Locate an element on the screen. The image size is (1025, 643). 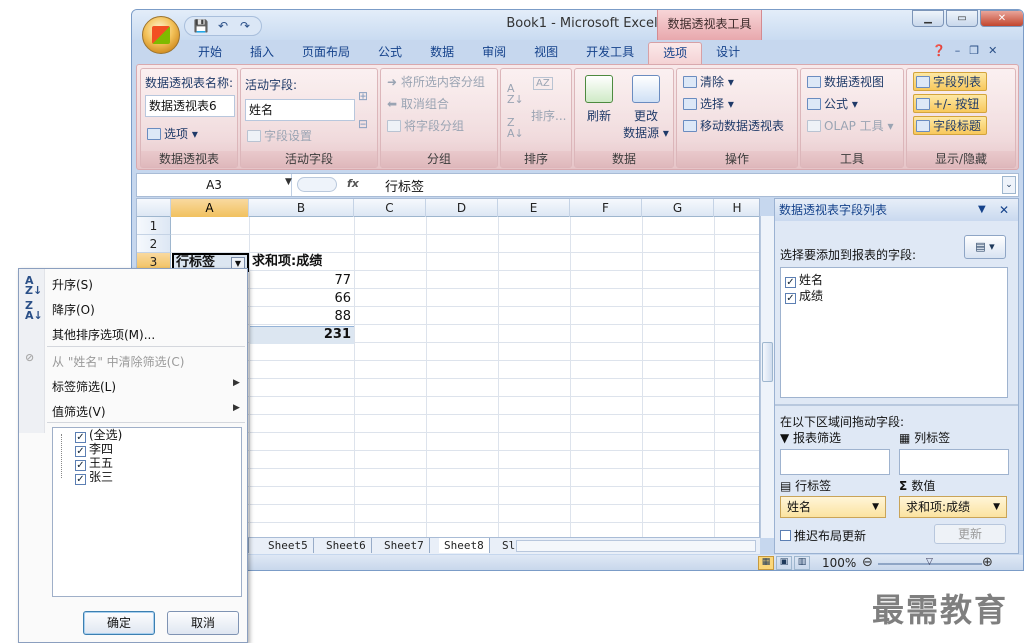
change-source-button: 更改 数据源 ▾ is located at coordinates (646, 108).